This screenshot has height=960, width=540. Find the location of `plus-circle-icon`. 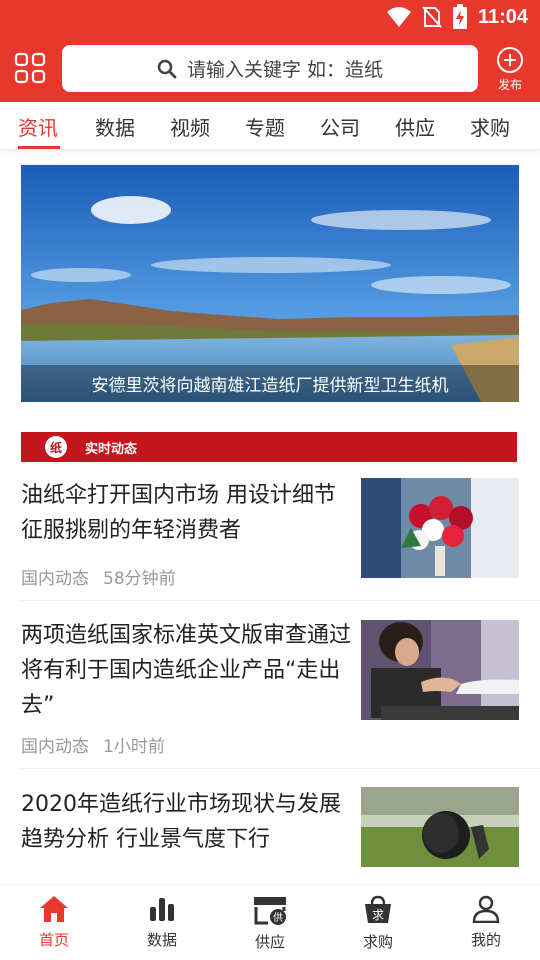

plus-circle-icon is located at coordinates (510, 60).